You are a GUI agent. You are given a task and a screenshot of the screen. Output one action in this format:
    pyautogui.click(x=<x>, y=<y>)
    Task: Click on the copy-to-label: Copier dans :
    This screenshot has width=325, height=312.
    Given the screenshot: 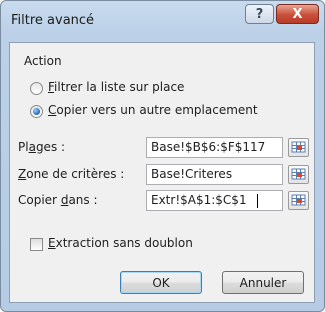 What is the action you would take?
    pyautogui.click(x=58, y=200)
    